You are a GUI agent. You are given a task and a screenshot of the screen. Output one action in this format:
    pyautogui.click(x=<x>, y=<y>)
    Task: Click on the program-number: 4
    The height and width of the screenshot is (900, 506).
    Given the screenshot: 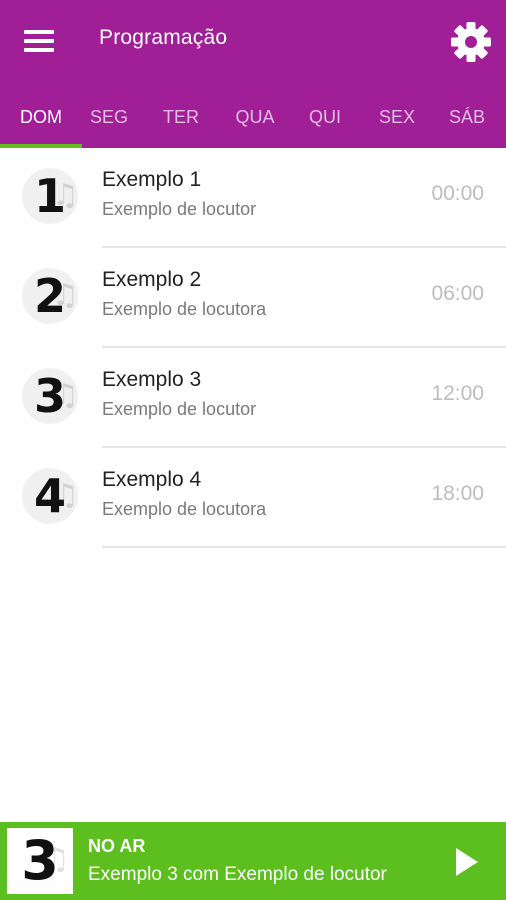 What is the action you would take?
    pyautogui.click(x=49, y=496)
    